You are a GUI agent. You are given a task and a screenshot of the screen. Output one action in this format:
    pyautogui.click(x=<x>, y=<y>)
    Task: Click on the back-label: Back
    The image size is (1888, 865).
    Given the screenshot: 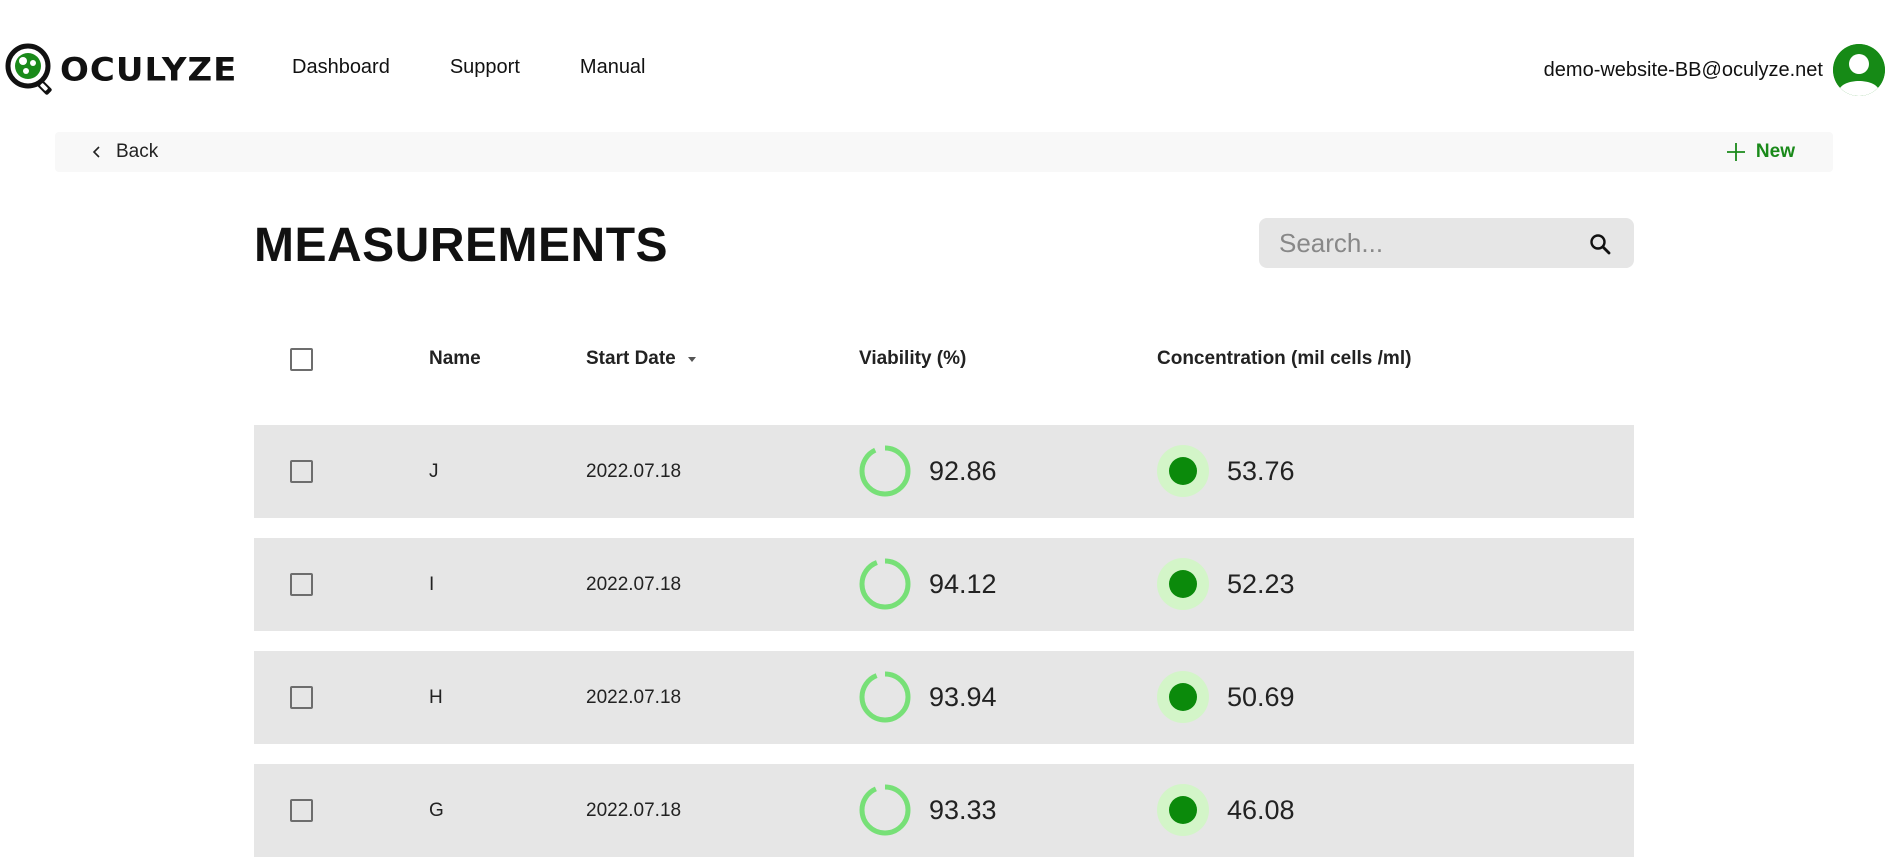 What is the action you would take?
    pyautogui.click(x=137, y=151)
    